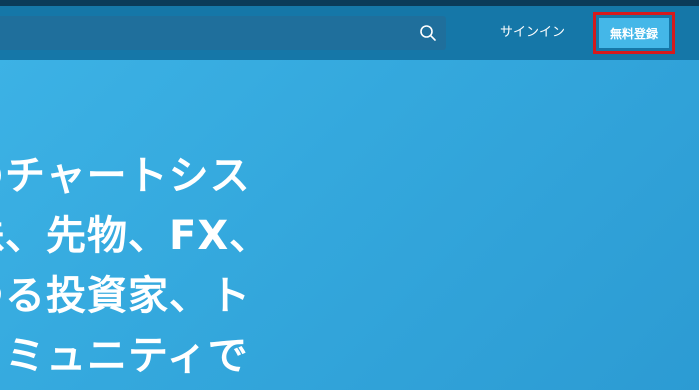 The image size is (699, 390). Describe the element at coordinates (125, 176) in the screenshot. I see `hero-line: のチャートシス` at that location.